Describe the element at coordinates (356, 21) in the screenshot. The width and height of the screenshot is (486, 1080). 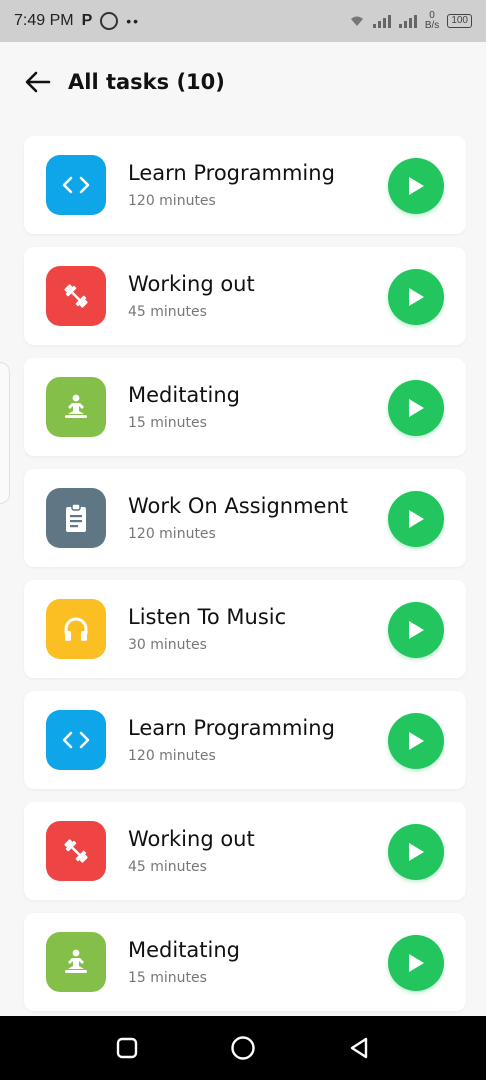
I see `wifi-icon` at that location.